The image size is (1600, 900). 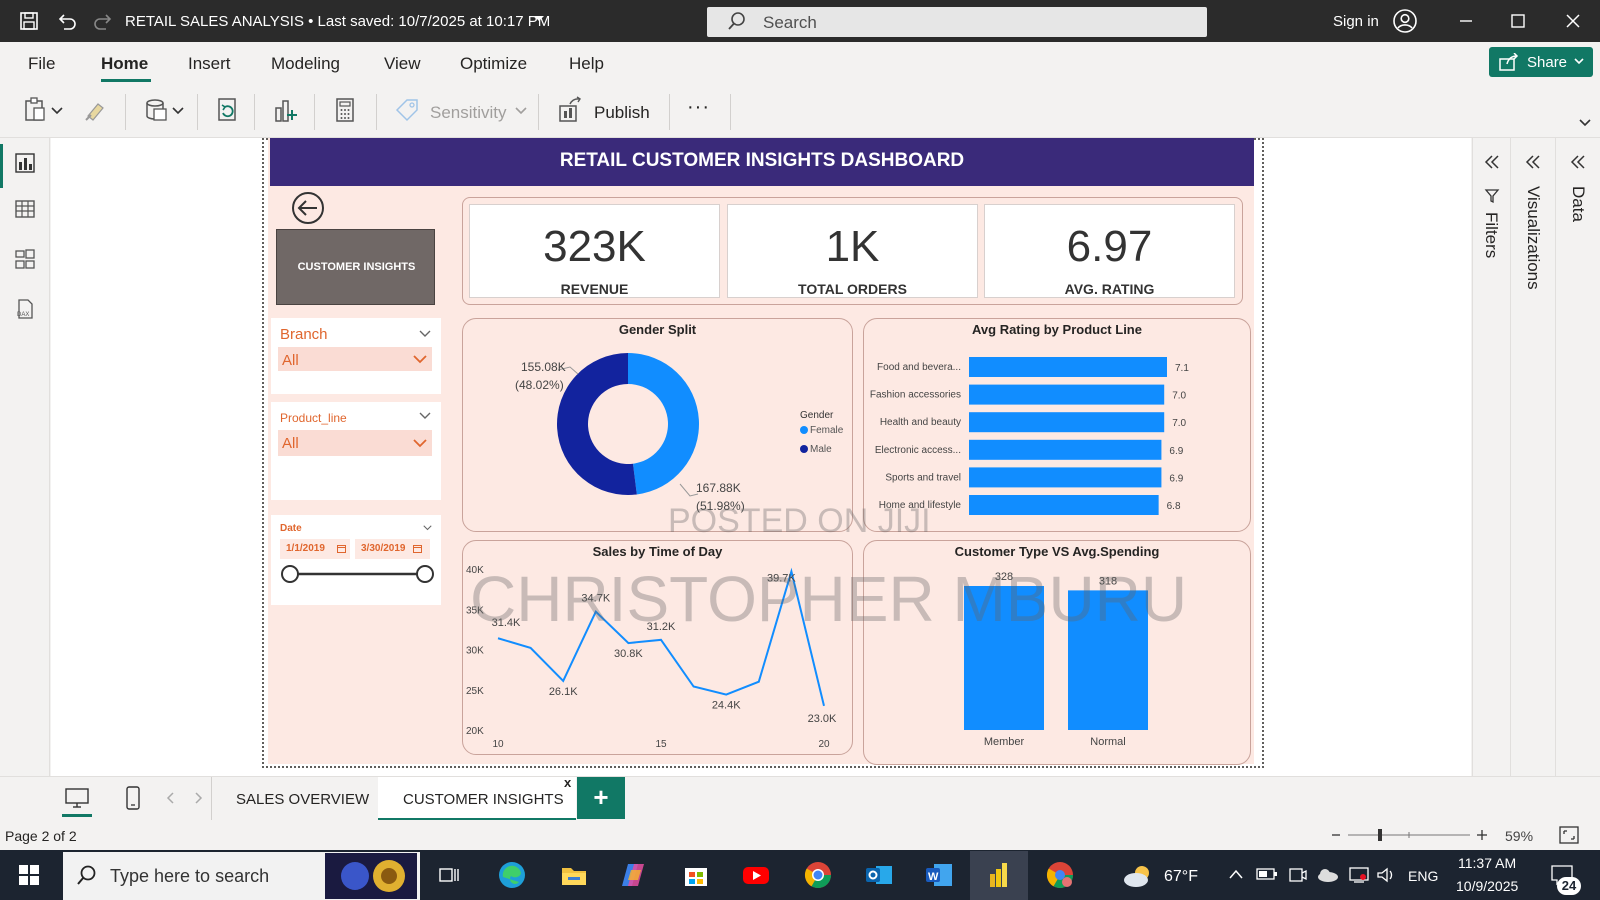 What do you see at coordinates (493, 64) in the screenshot?
I see `menu-optimize: Optimize` at bounding box center [493, 64].